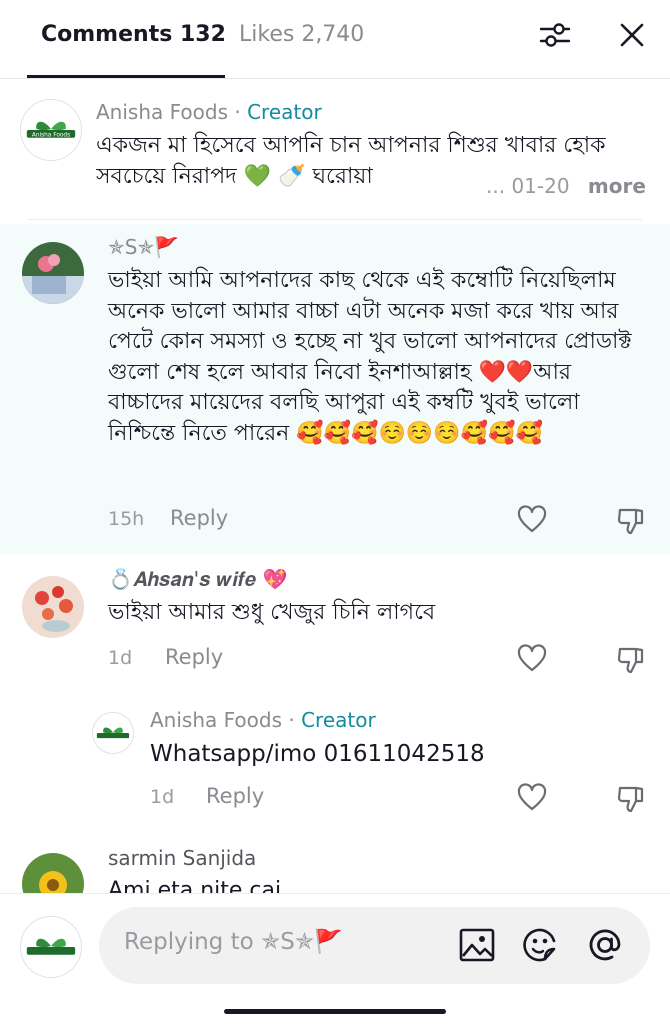 The image size is (670, 1024). I want to click on commenter-name: sarmin Sanjida, so click(182, 858).